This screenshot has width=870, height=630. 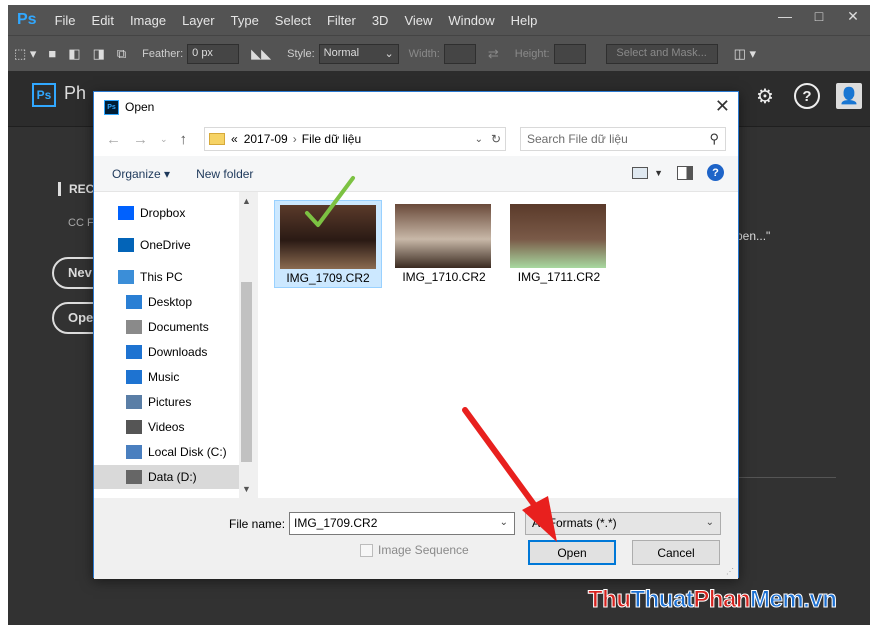 What do you see at coordinates (793, 600) in the screenshot?
I see `watermark-part-4: Mem.vn` at bounding box center [793, 600].